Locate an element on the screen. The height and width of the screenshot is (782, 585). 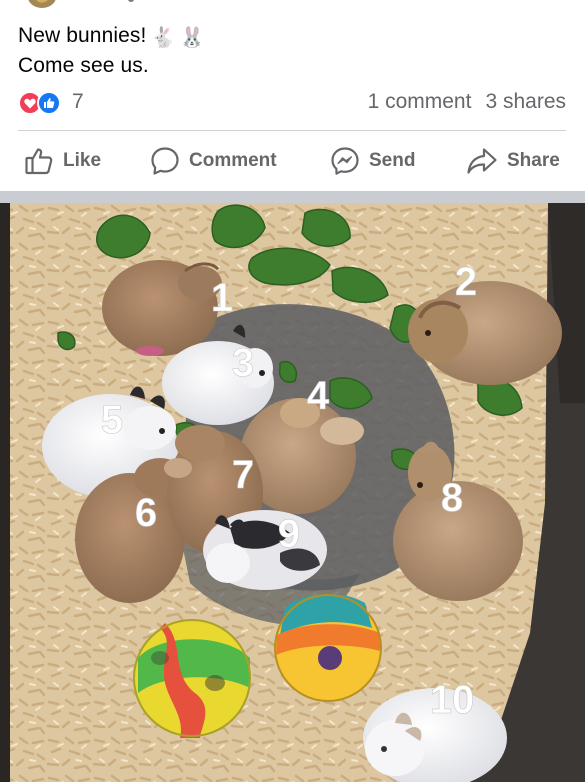
comment-count-link: 1 comment is located at coordinates (420, 101).